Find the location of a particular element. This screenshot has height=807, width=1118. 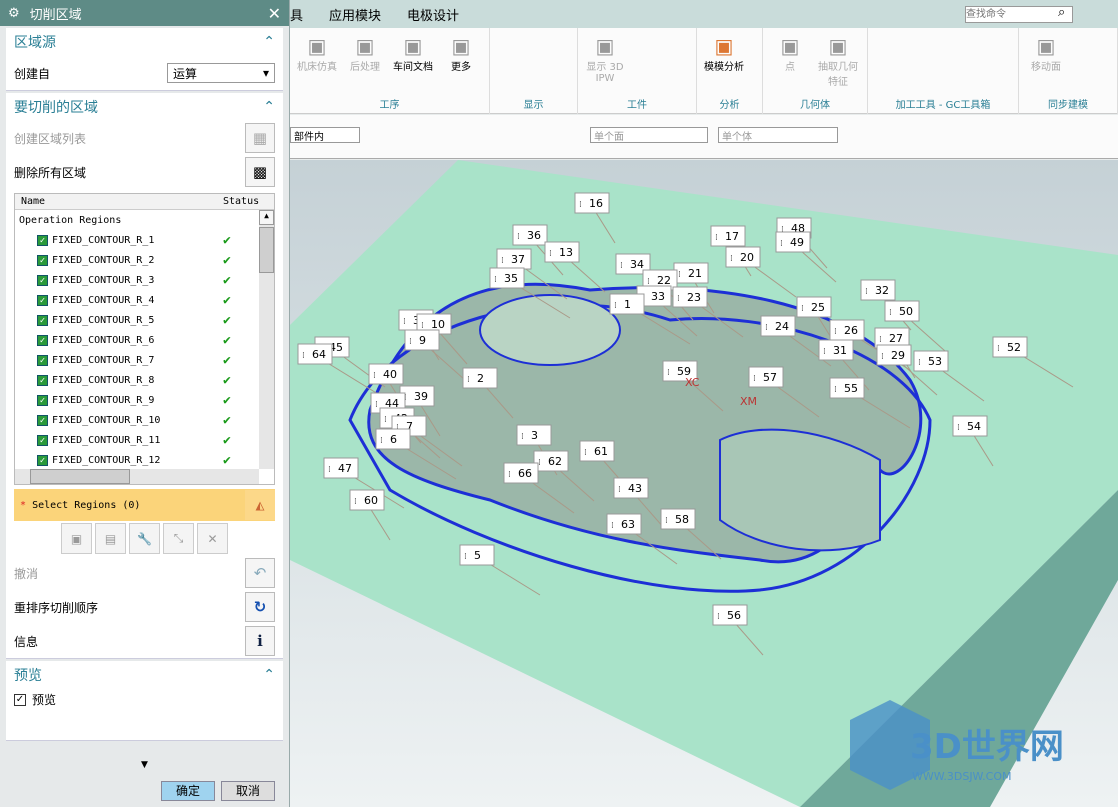

region-name: ✓ FIXED_CONTOUR_R_2 is located at coordinates (116, 260).